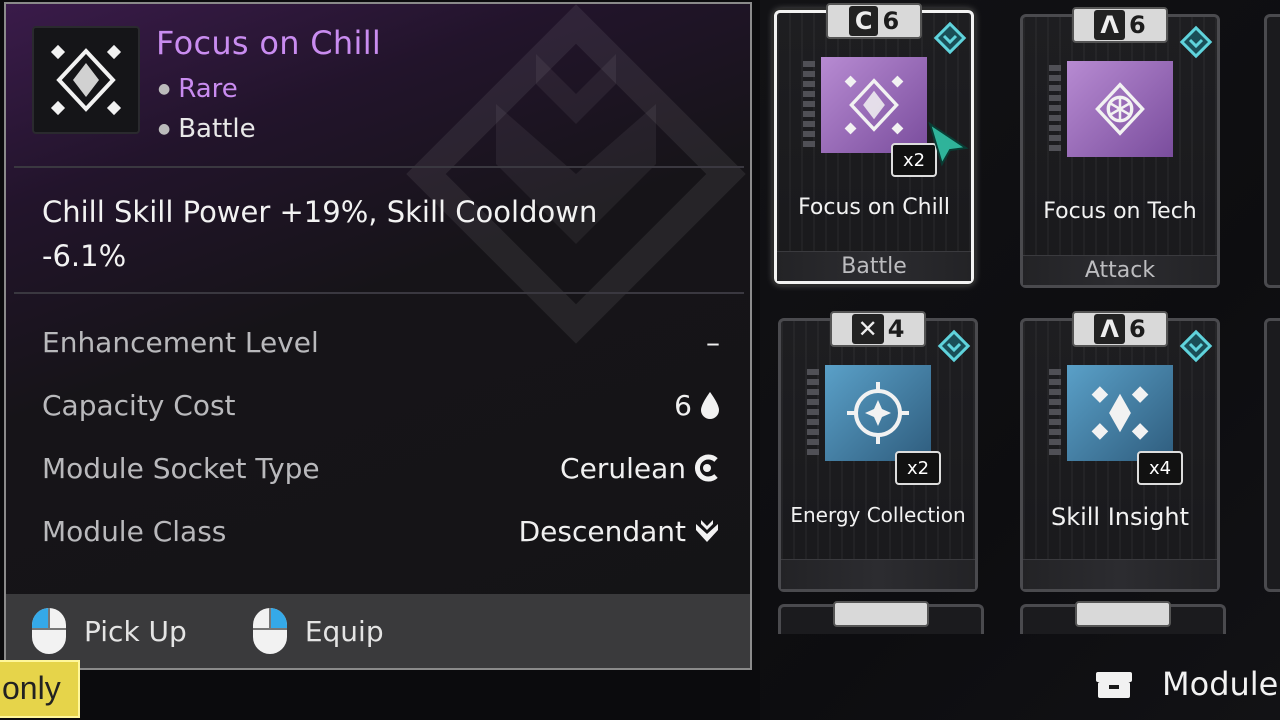 Image resolution: width=1280 pixels, height=720 pixels. I want to click on module-name: Focus on Tech, so click(1120, 211).